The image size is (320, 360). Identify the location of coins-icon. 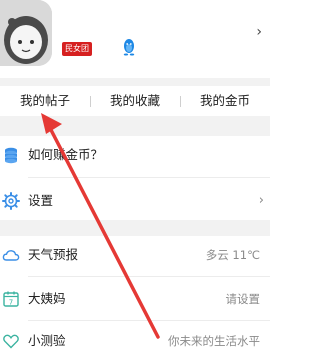
(11, 155).